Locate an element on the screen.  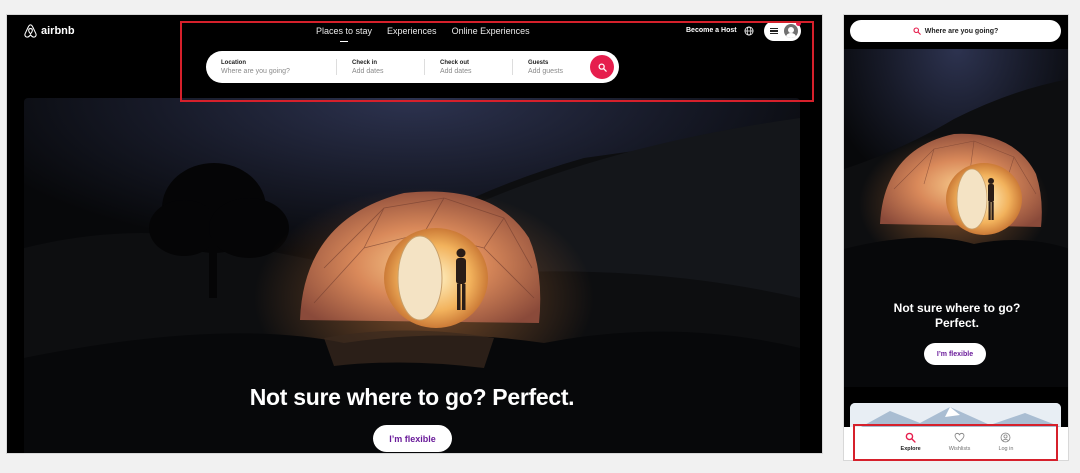
location-field: Location Where are you going? is located at coordinates (271, 67).